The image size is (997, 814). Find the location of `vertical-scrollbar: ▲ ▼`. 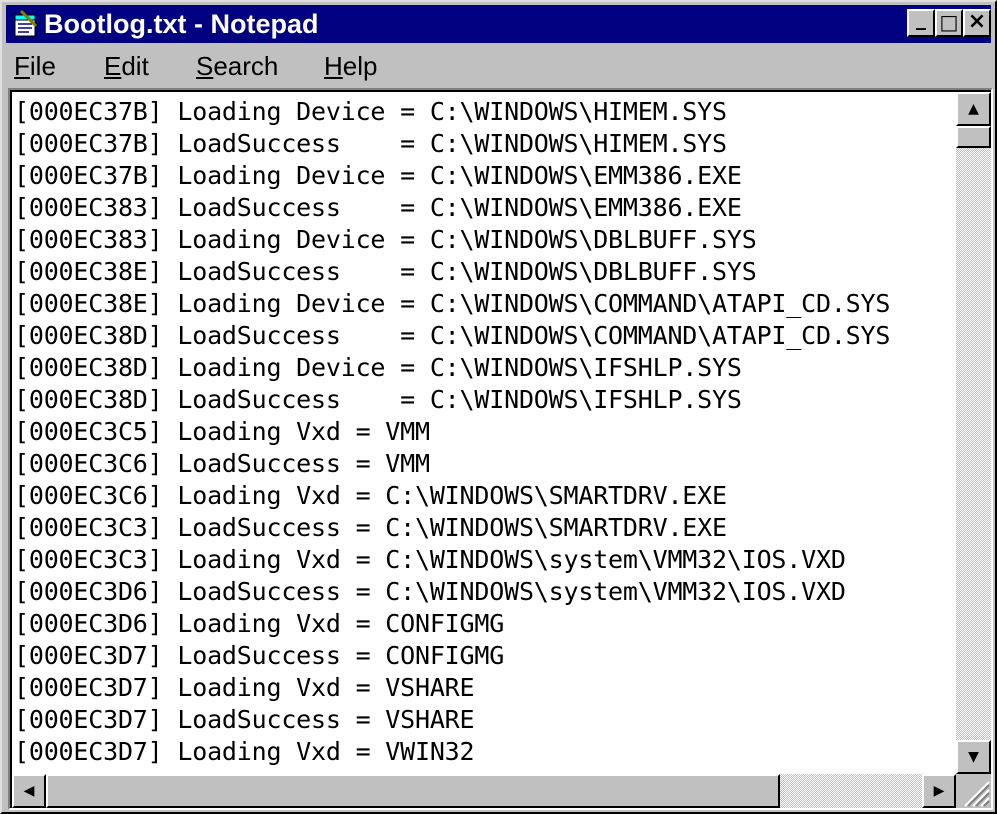

vertical-scrollbar: ▲ ▼ is located at coordinates (973, 433).